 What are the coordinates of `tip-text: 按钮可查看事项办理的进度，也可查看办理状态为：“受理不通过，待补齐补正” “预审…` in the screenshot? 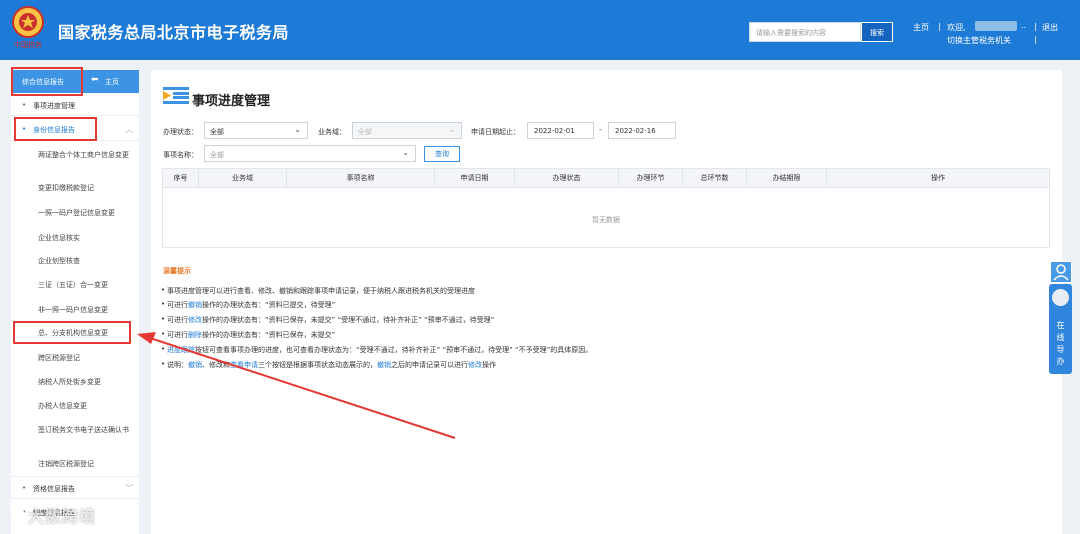 It's located at (394, 350).